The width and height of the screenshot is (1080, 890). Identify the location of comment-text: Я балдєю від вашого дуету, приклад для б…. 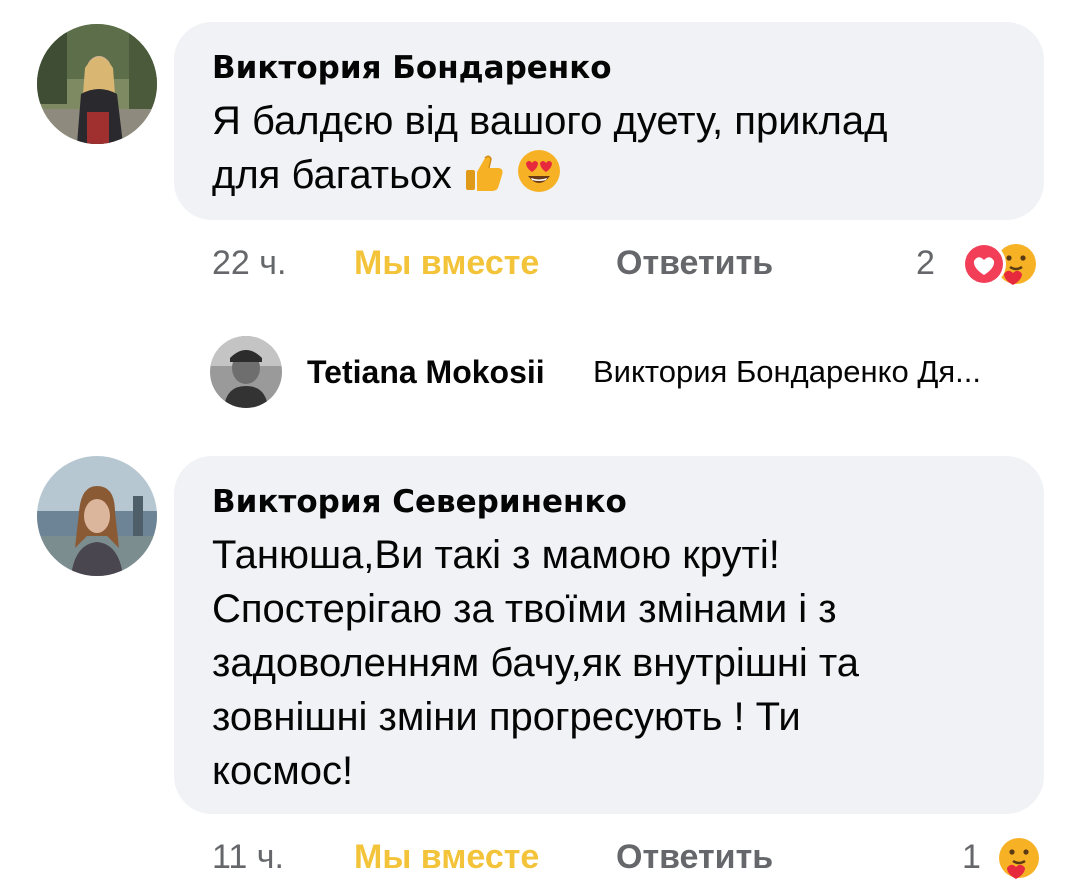
(609, 151).